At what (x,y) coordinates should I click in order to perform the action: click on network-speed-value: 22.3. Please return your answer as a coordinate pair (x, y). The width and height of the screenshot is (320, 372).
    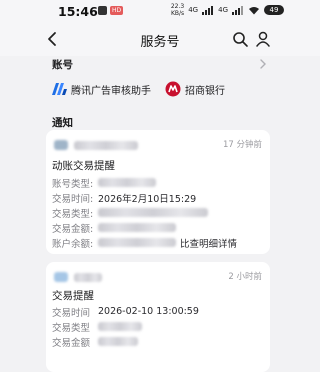
    Looking at the image, I should click on (177, 6).